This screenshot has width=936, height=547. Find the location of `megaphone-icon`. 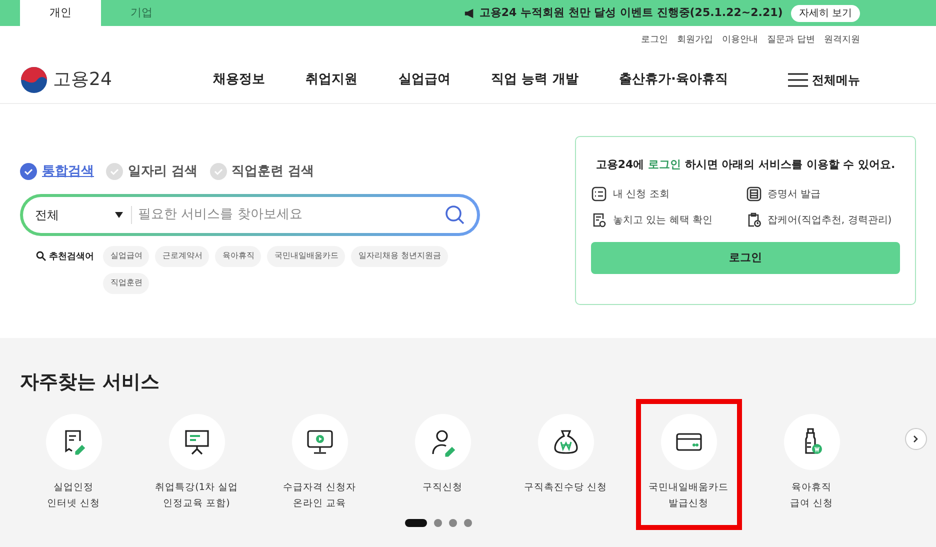

megaphone-icon is located at coordinates (470, 13).